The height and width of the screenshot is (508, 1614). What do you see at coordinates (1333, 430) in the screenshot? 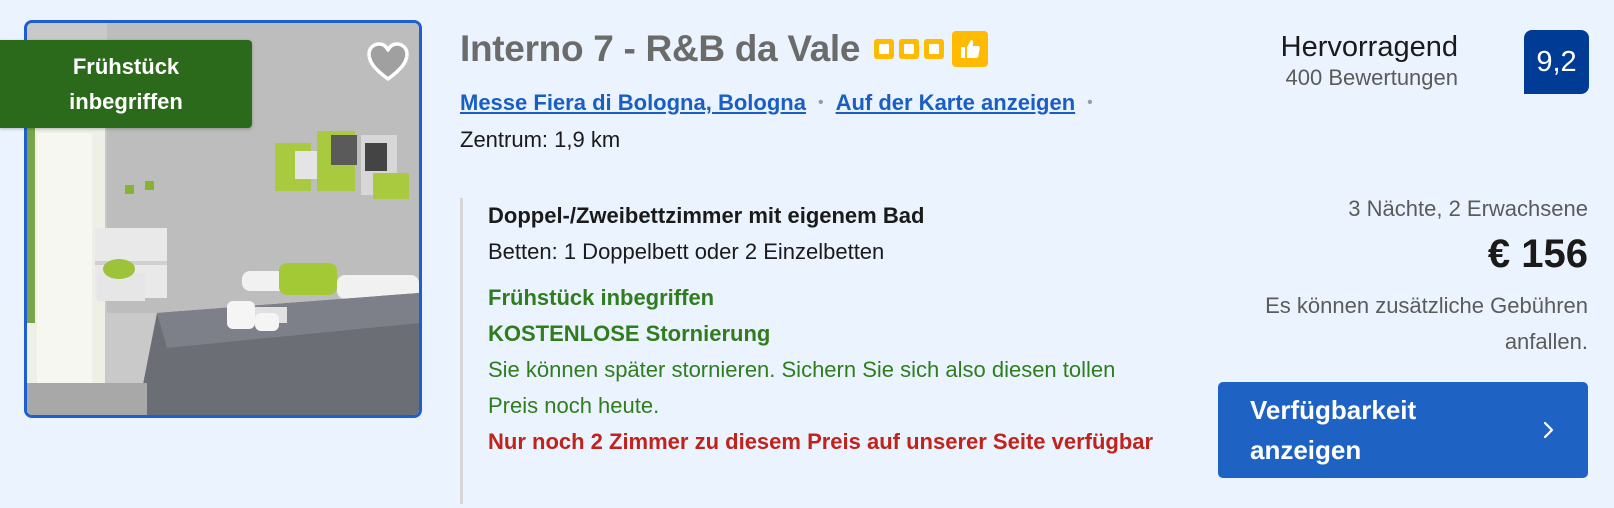
I see `button-label: Verfügbarkeit anzeigen` at bounding box center [1333, 430].